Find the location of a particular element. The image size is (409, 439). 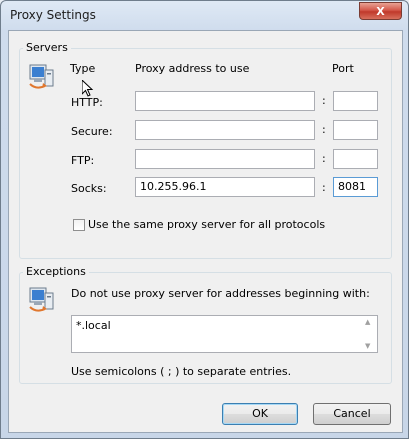

socks-port-input: 8081 is located at coordinates (355, 187).